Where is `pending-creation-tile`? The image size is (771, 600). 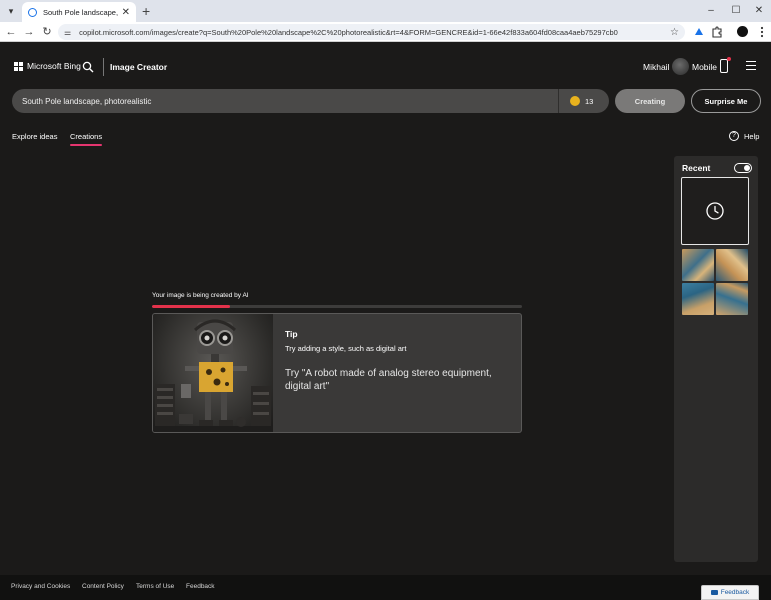
pending-creation-tile is located at coordinates (715, 211).